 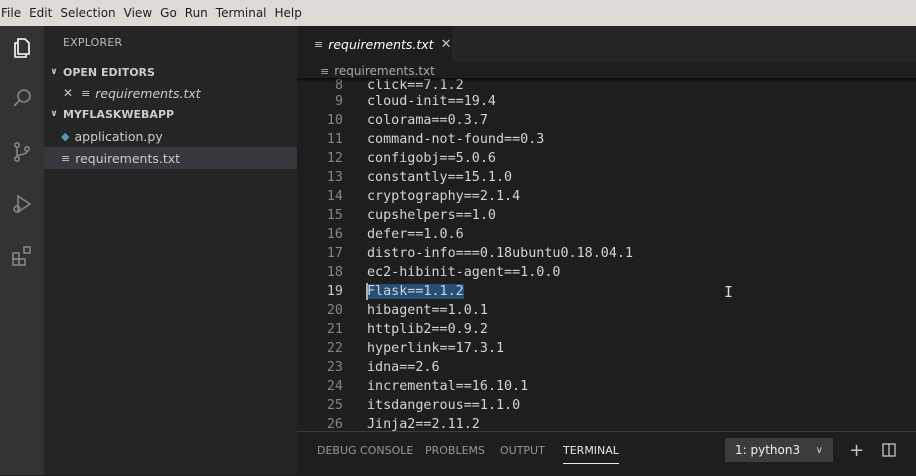 I want to click on line-text: configobj==5.0.6, so click(x=431, y=158).